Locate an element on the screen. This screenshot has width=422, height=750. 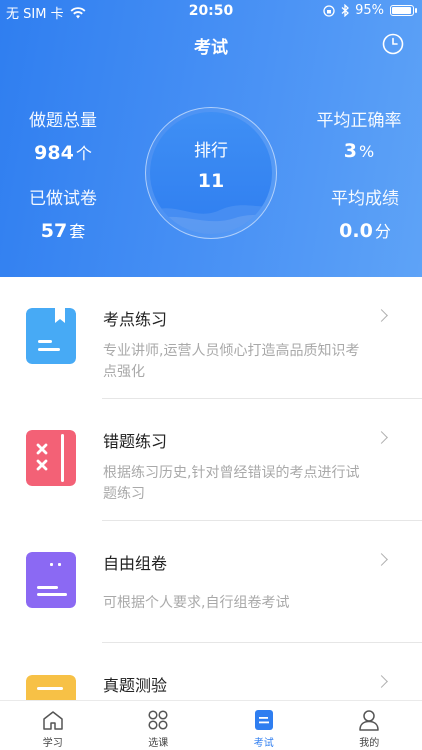
rank-label: 排行 is located at coordinates (211, 151).